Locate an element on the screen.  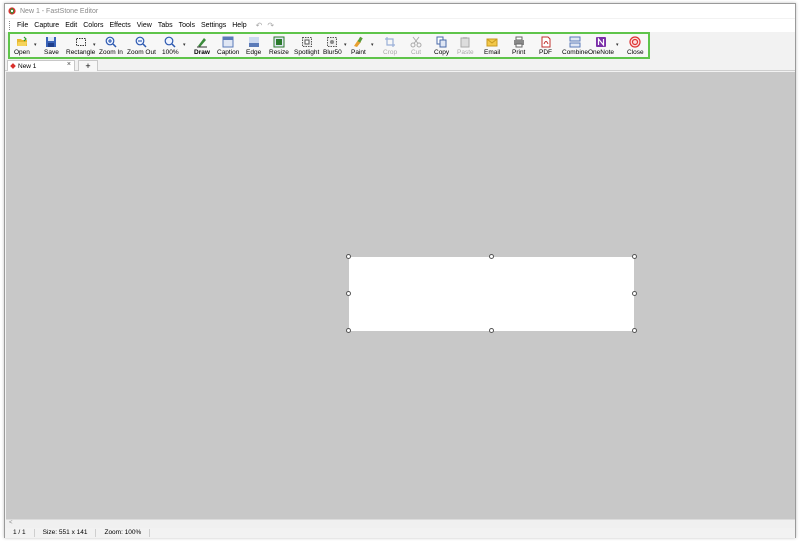
resize-handle-bottom-right is located at coordinates (634, 330).